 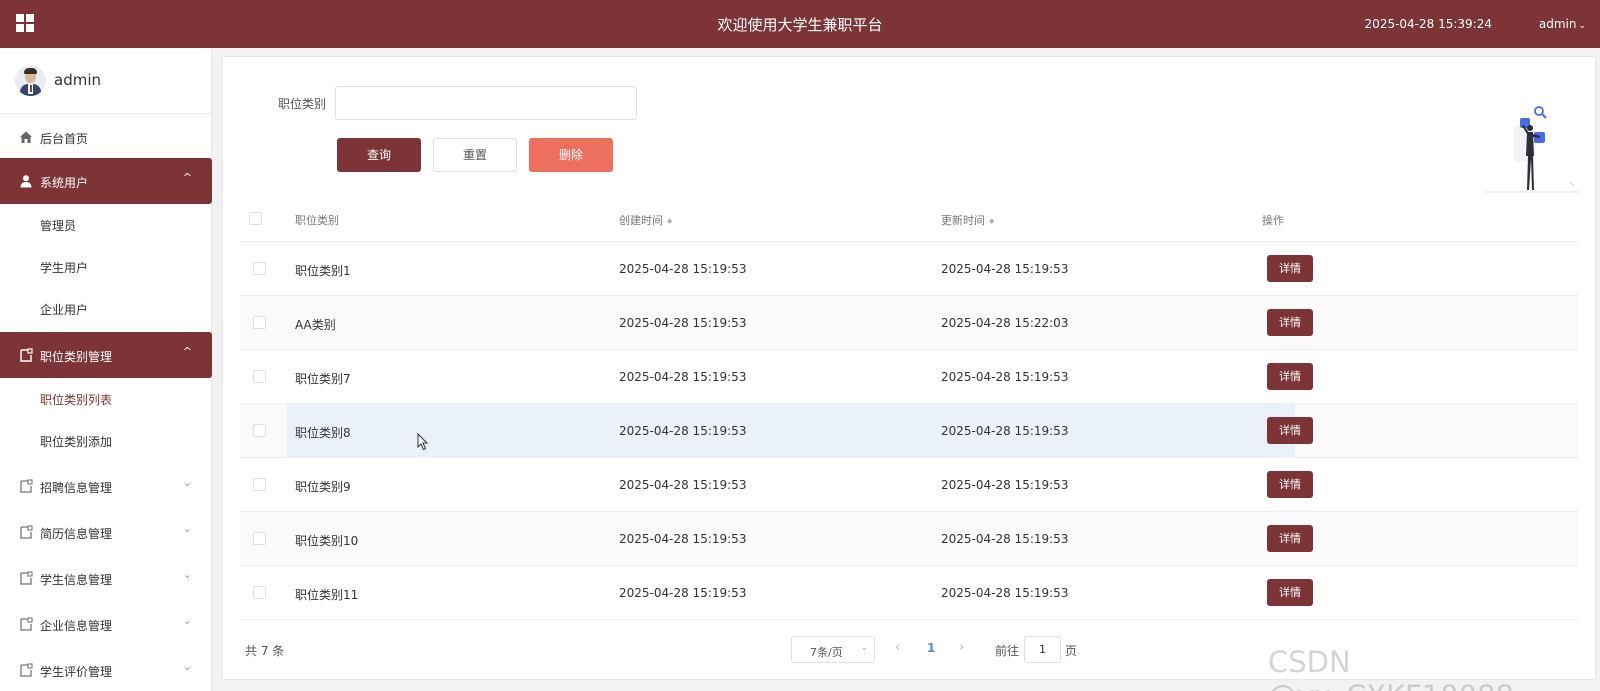 What do you see at coordinates (323, 379) in the screenshot?
I see `cell-category: 职位类别7` at bounding box center [323, 379].